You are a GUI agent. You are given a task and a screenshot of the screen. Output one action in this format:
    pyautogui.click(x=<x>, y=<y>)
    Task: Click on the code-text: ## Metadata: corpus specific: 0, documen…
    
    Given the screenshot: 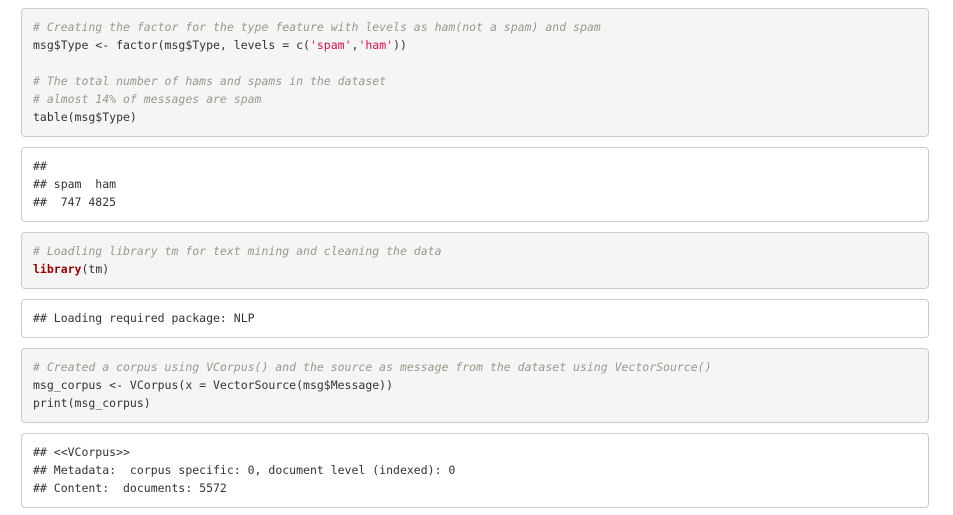 What is the action you would take?
    pyautogui.click(x=244, y=470)
    